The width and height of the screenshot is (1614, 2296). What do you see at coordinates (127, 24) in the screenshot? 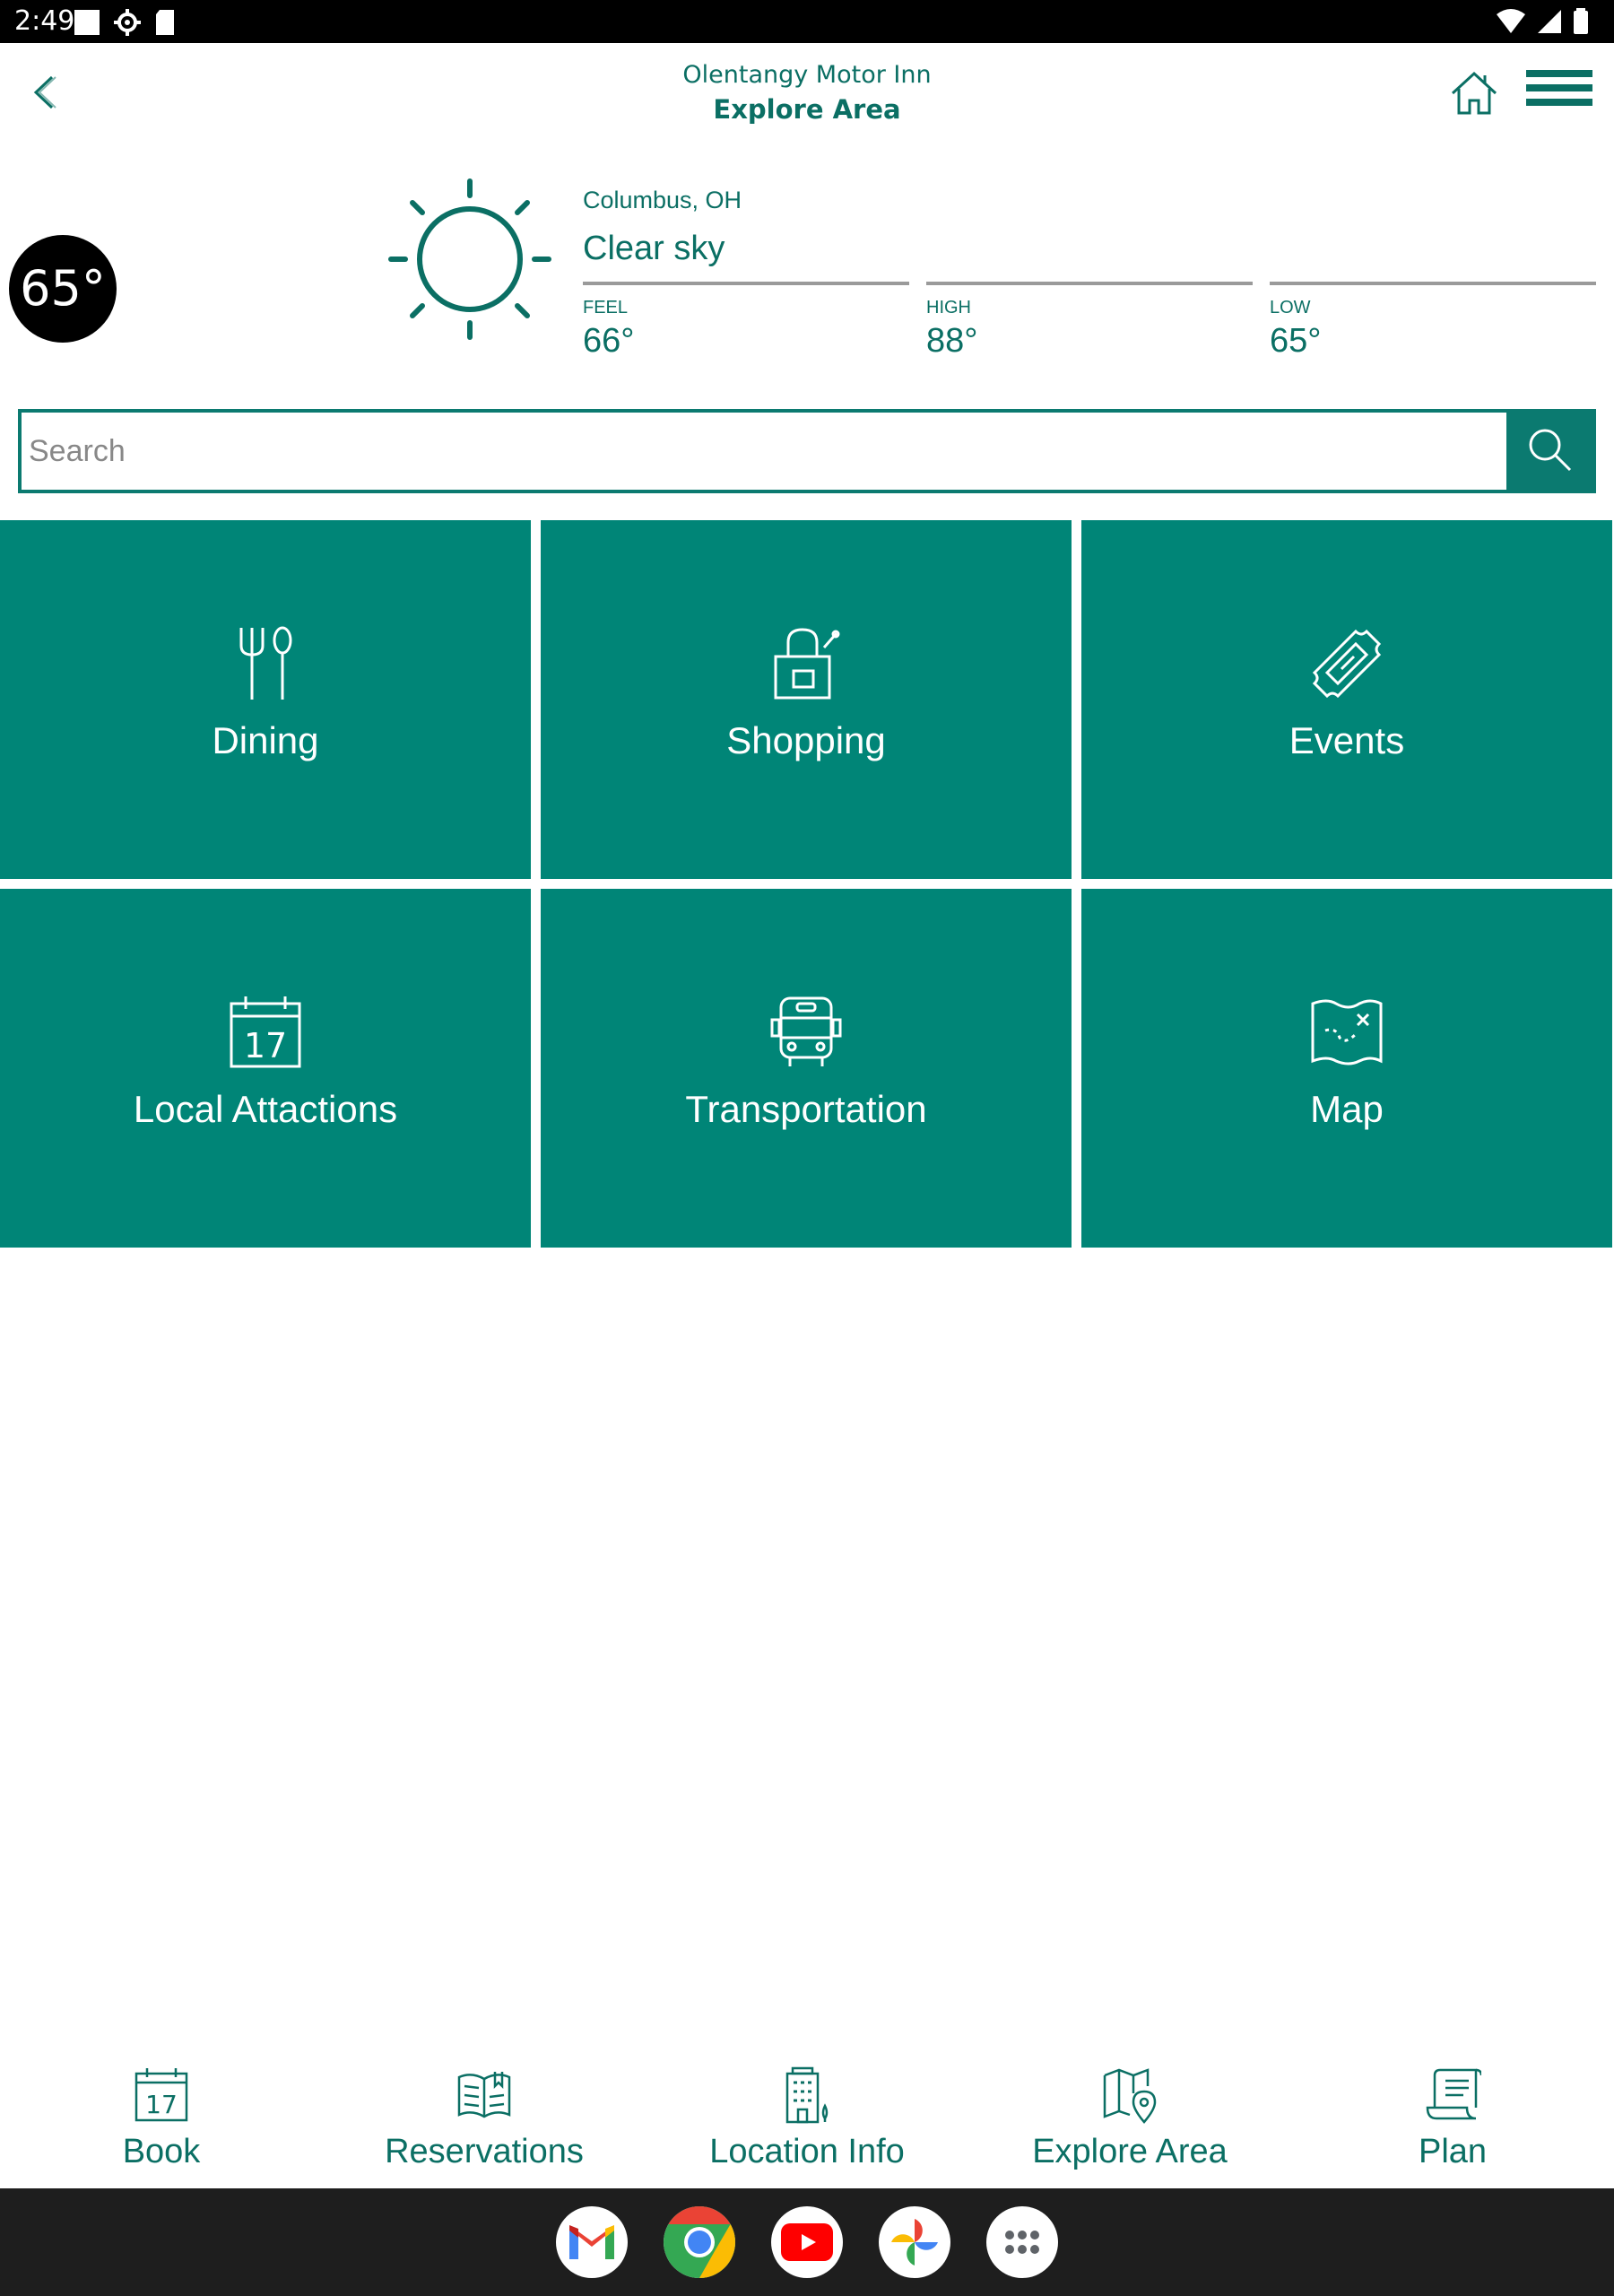
I see `settings-gear-icon` at bounding box center [127, 24].